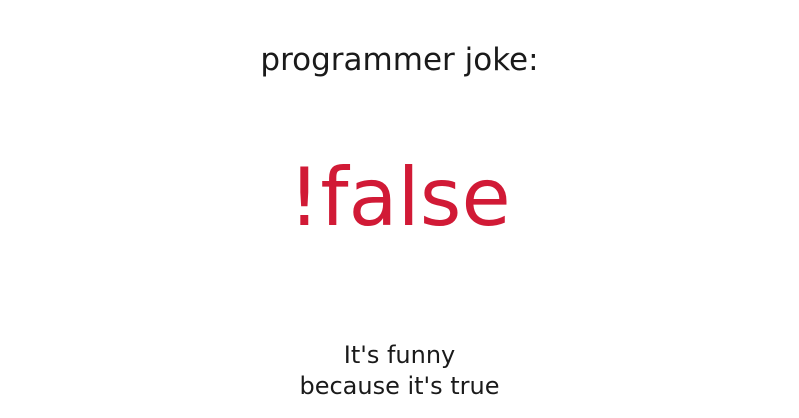 Image resolution: width=799 pixels, height=418 pixels. What do you see at coordinates (399, 60) in the screenshot?
I see `joke-heading: programmer joke:` at bounding box center [399, 60].